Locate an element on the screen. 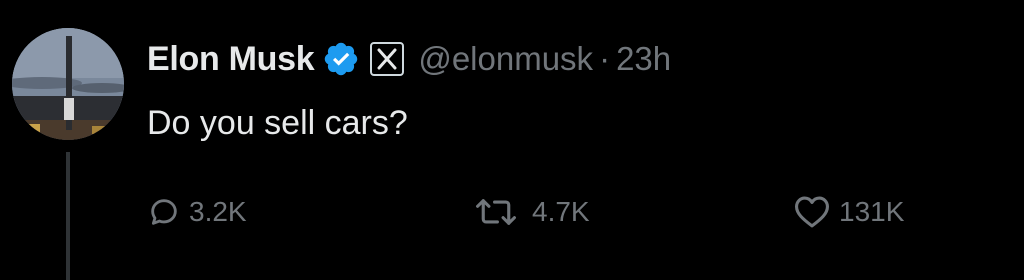 The image size is (1024, 280). heart-icon is located at coordinates (812, 212).